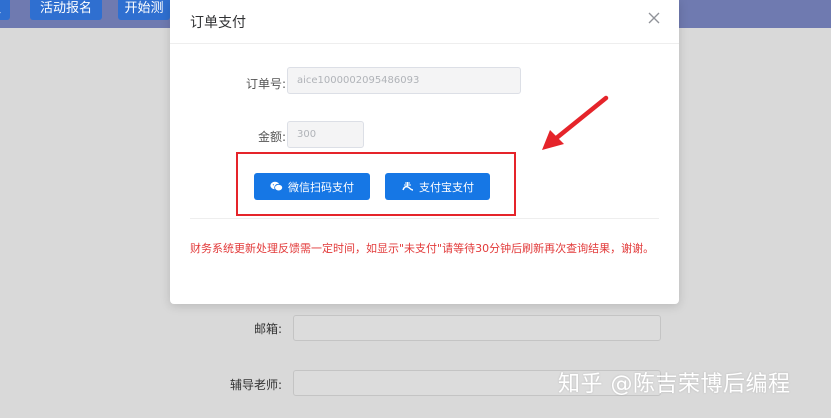 Image resolution: width=831 pixels, height=418 pixels. I want to click on email-label: 邮箱:, so click(267, 329).